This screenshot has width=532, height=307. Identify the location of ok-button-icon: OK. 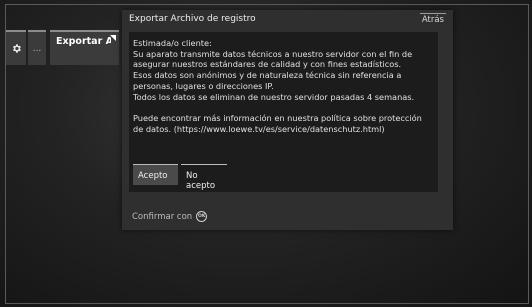
(202, 216).